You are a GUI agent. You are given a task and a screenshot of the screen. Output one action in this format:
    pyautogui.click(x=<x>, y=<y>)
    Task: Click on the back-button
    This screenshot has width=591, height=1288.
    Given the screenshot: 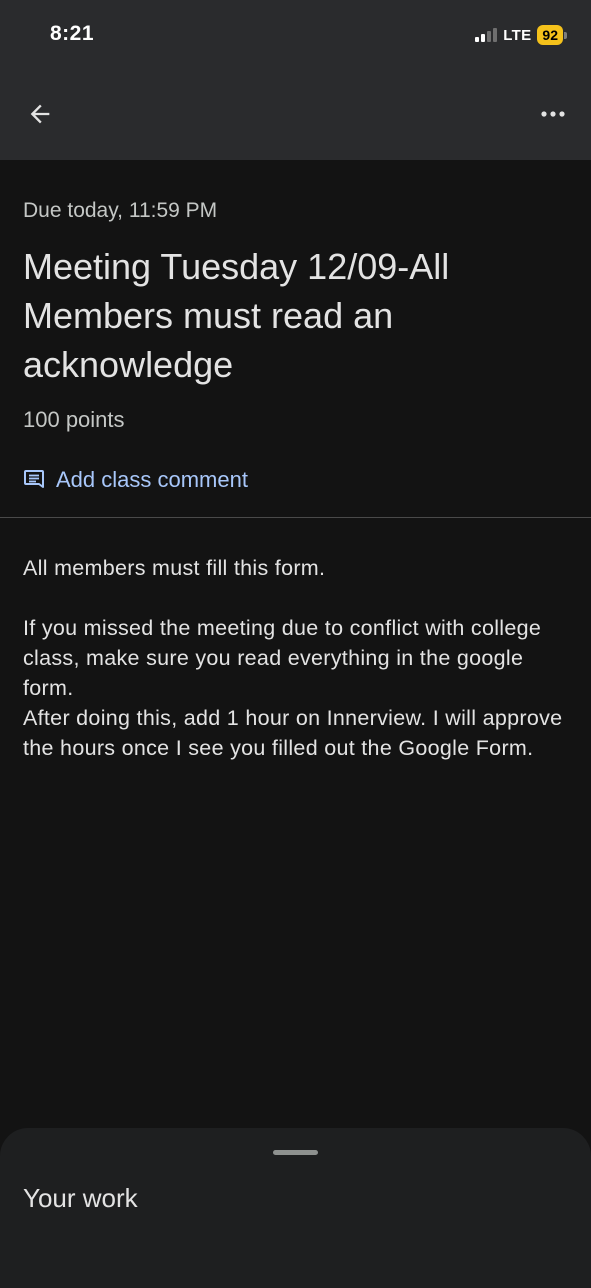 What is the action you would take?
    pyautogui.click(x=40, y=114)
    